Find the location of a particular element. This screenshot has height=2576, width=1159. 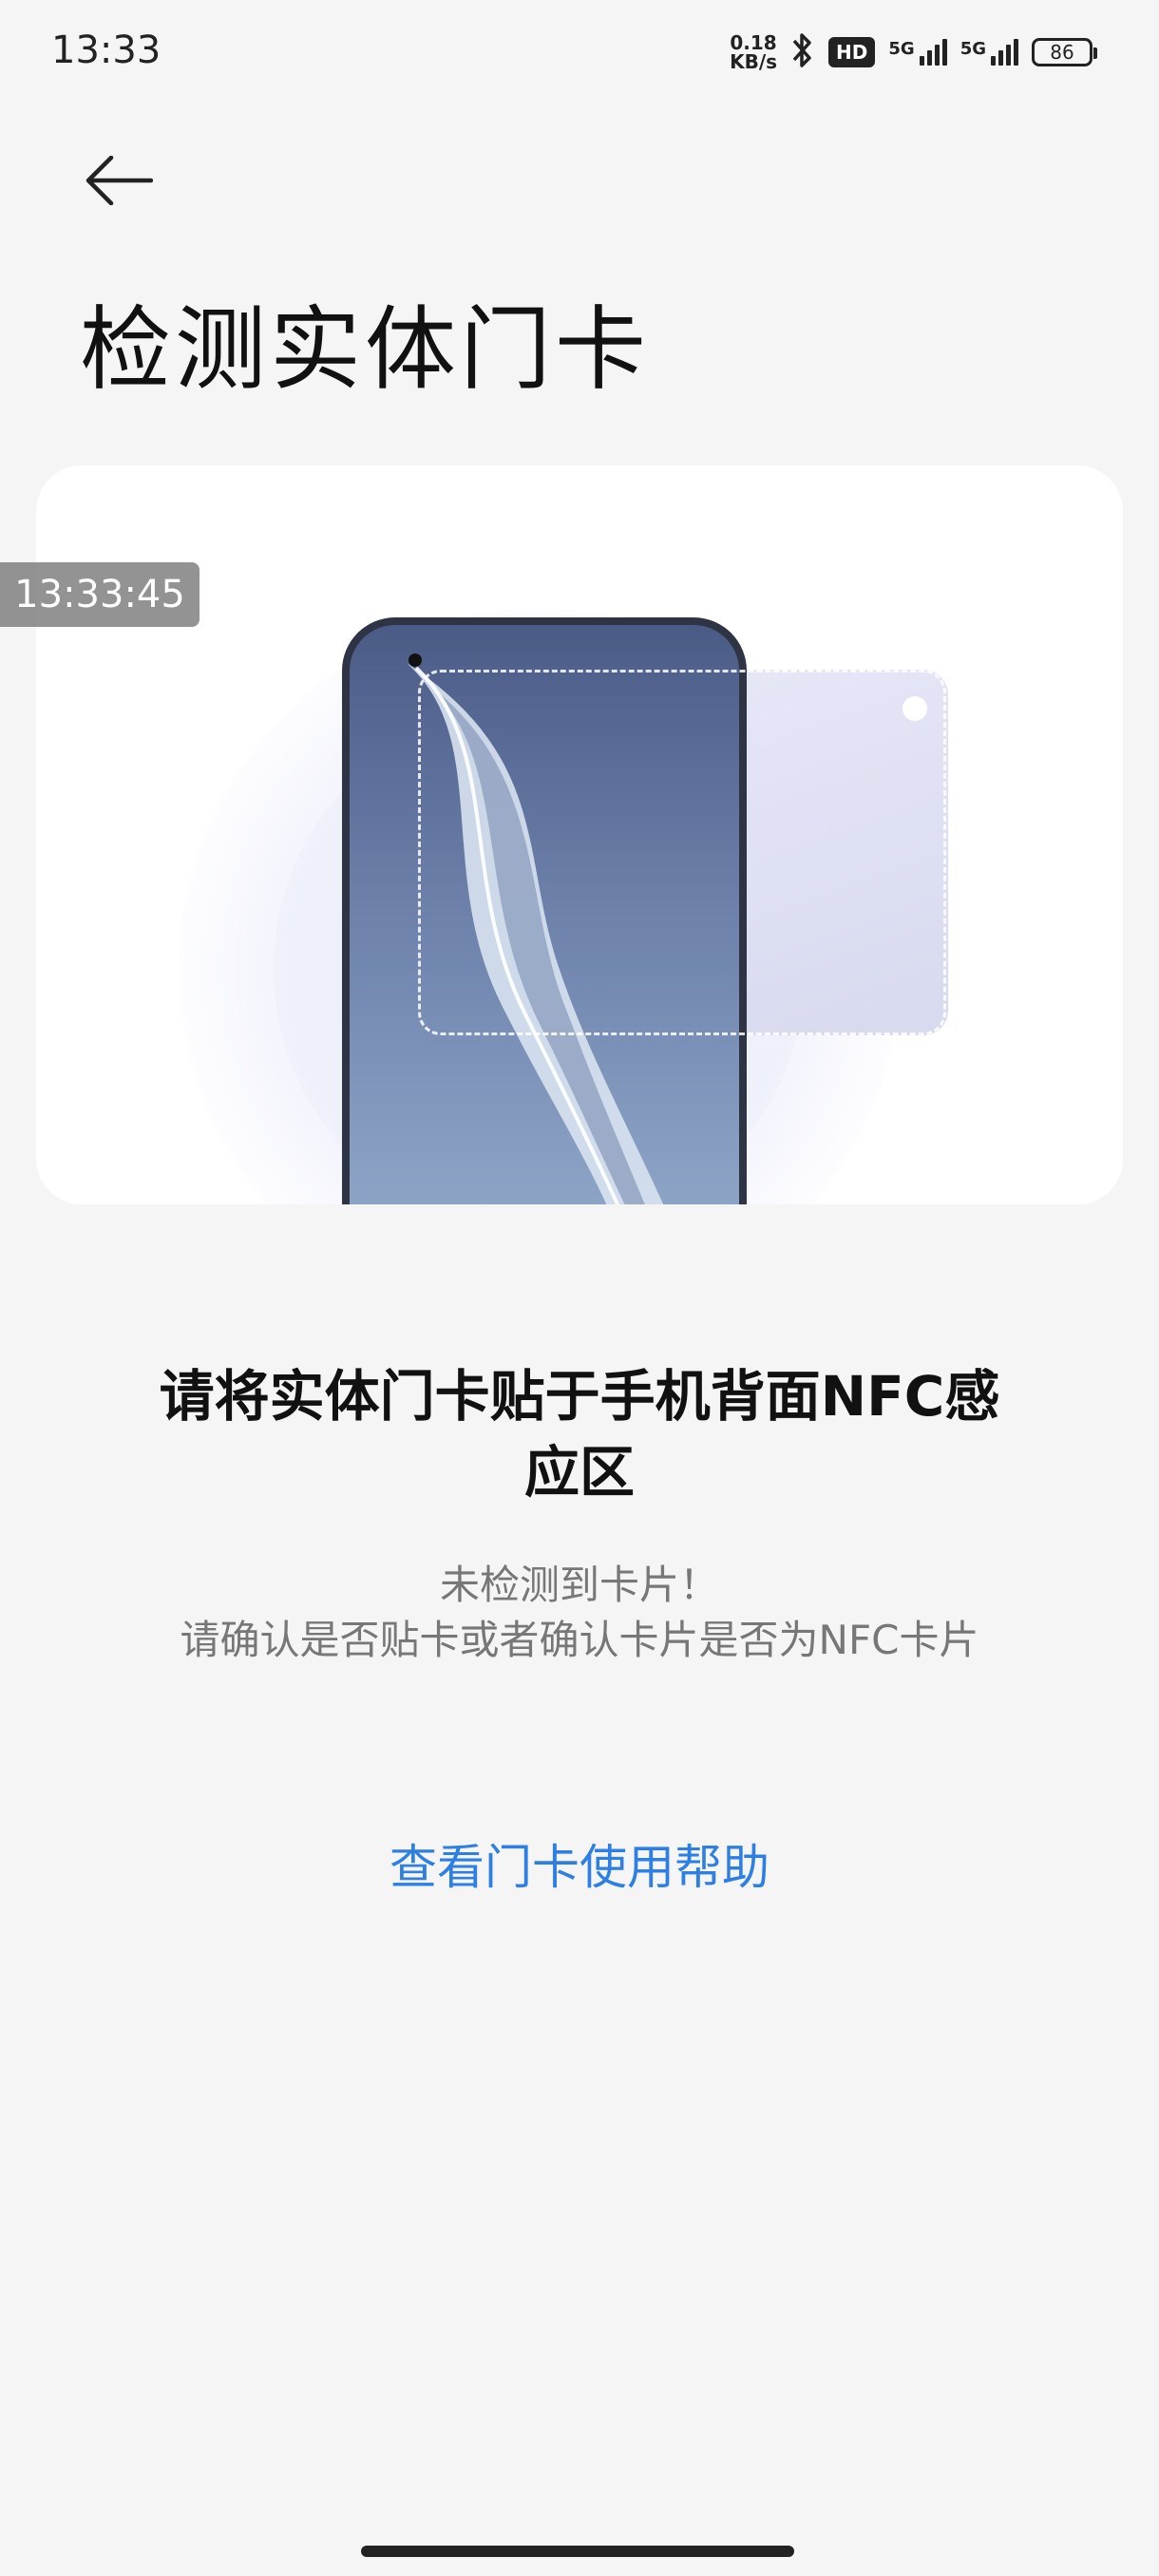

nfc-detection-zone is located at coordinates (682, 852).